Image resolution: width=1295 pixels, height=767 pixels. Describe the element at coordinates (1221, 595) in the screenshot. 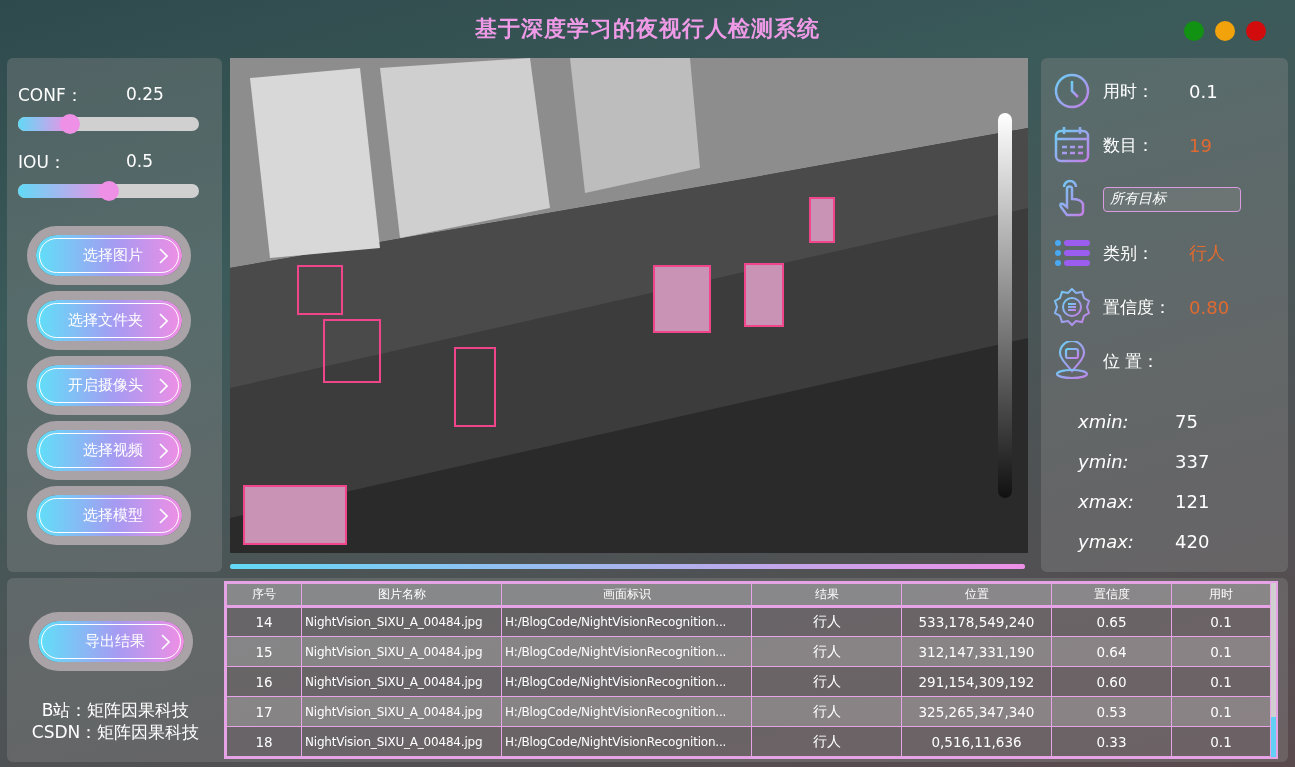

I see `column-header: 用时` at that location.